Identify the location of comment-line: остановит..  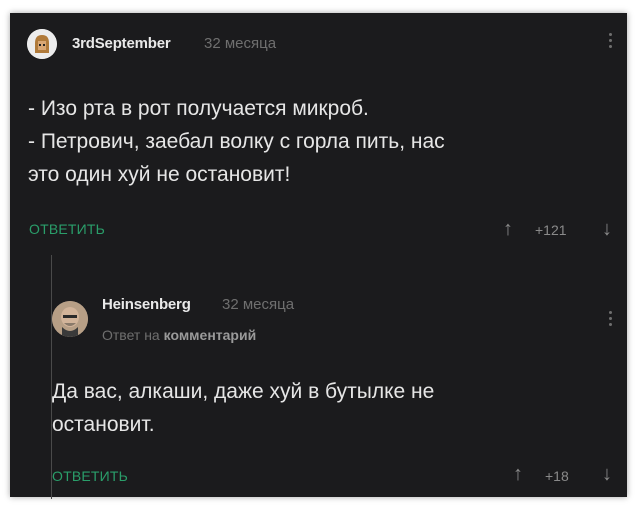
(103, 424).